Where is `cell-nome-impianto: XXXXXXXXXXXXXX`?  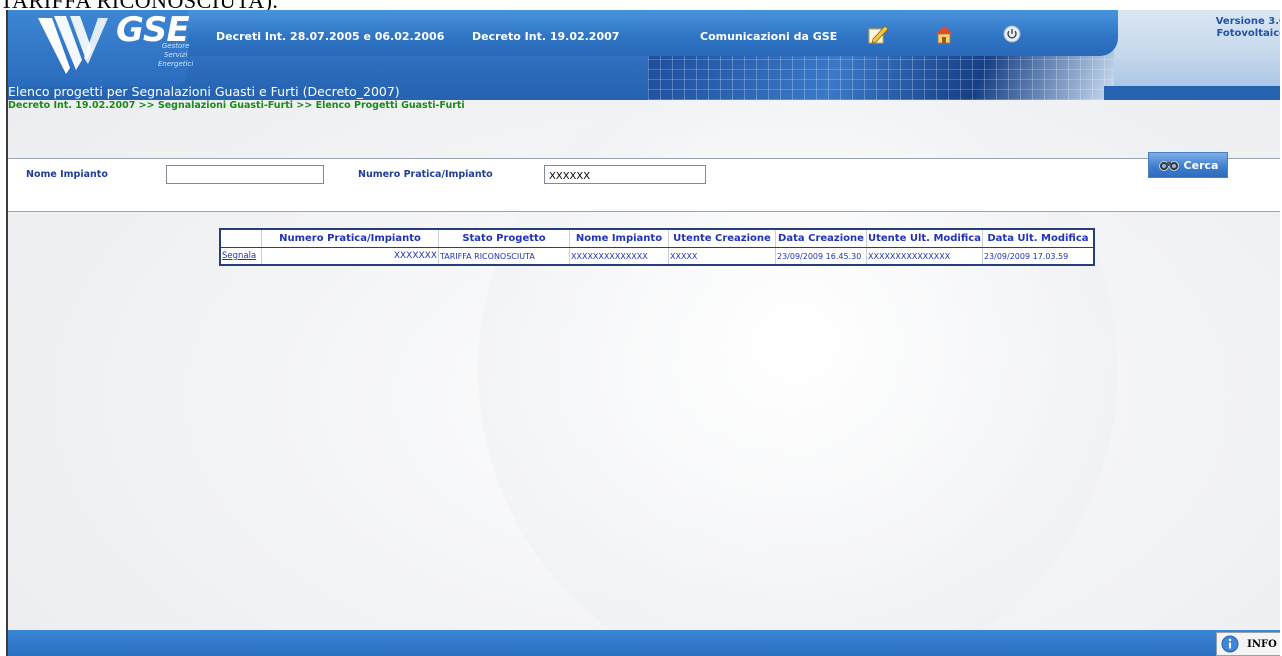 cell-nome-impianto: XXXXXXXXXXXXXX is located at coordinates (619, 256).